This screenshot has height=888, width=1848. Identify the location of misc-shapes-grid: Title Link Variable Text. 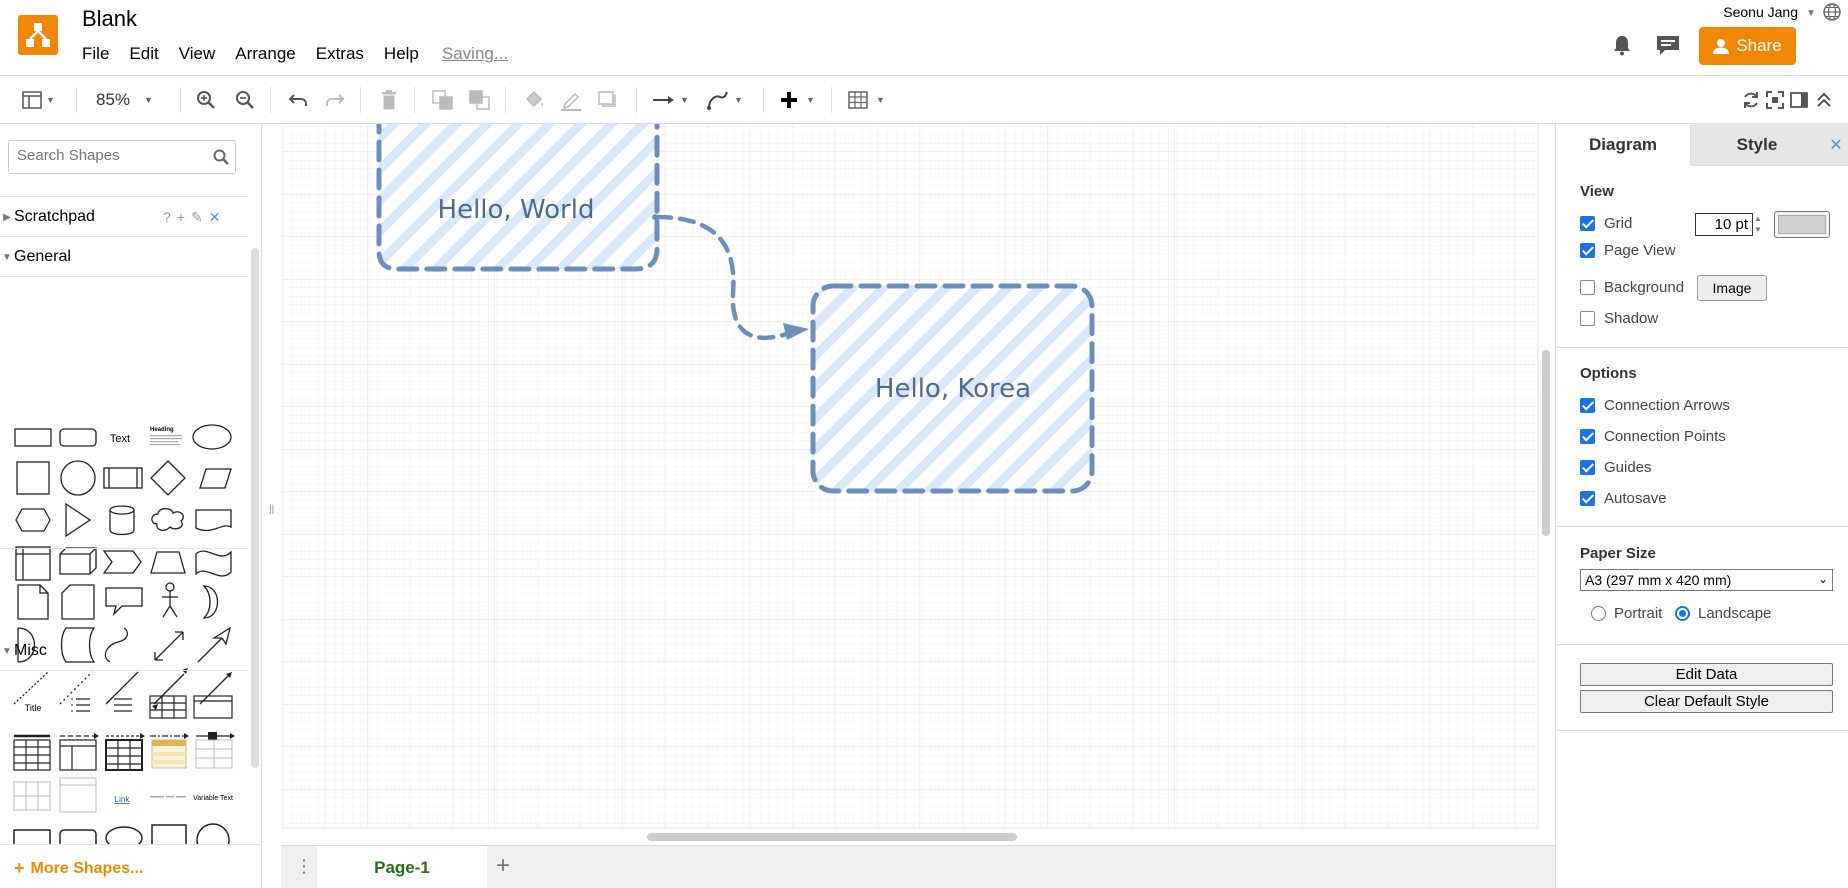
(124, 765).